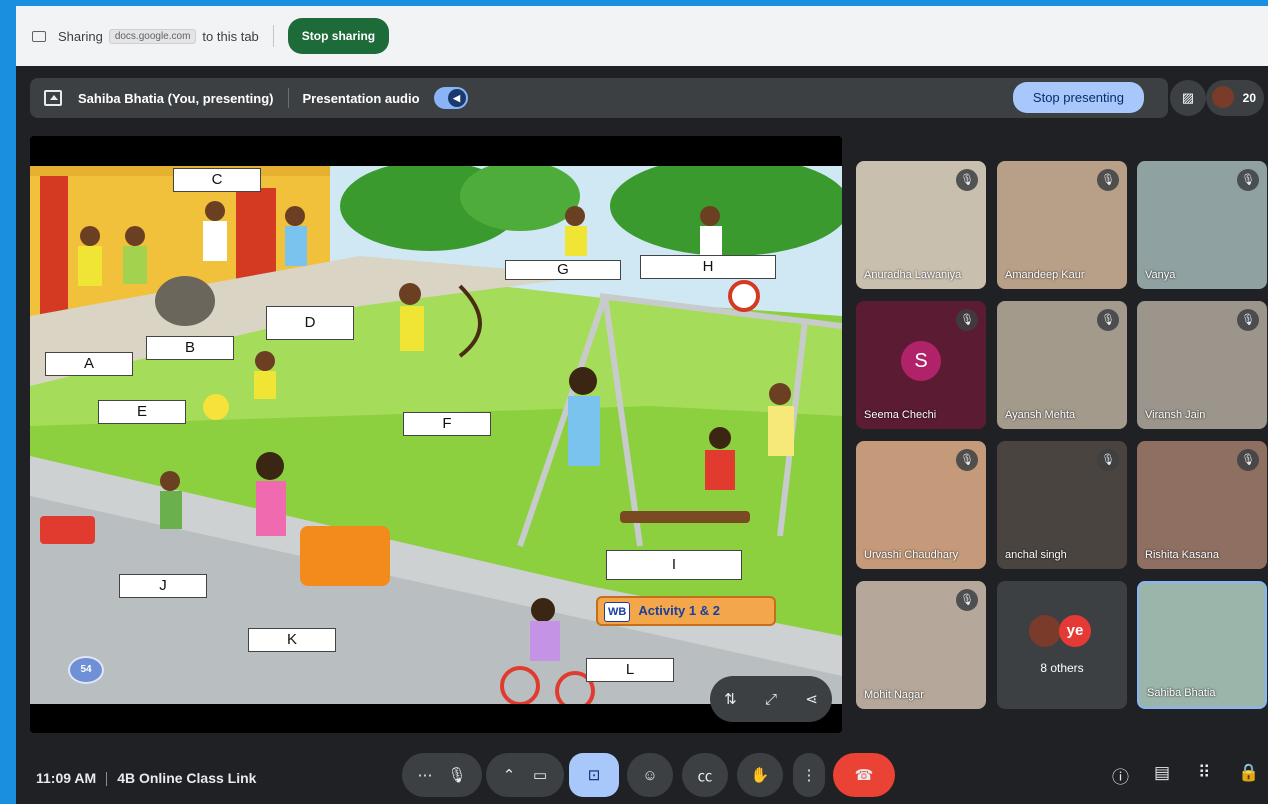  What do you see at coordinates (708, 267) in the screenshot?
I see `slide-label-h: H` at bounding box center [708, 267].